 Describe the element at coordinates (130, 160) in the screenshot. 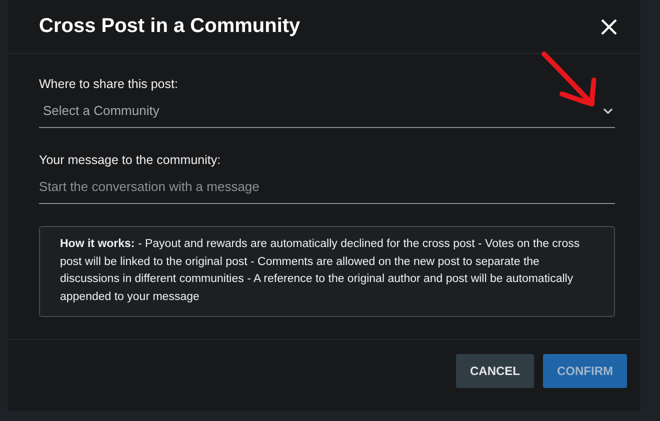

I see `field-label: Your message to the community:` at that location.